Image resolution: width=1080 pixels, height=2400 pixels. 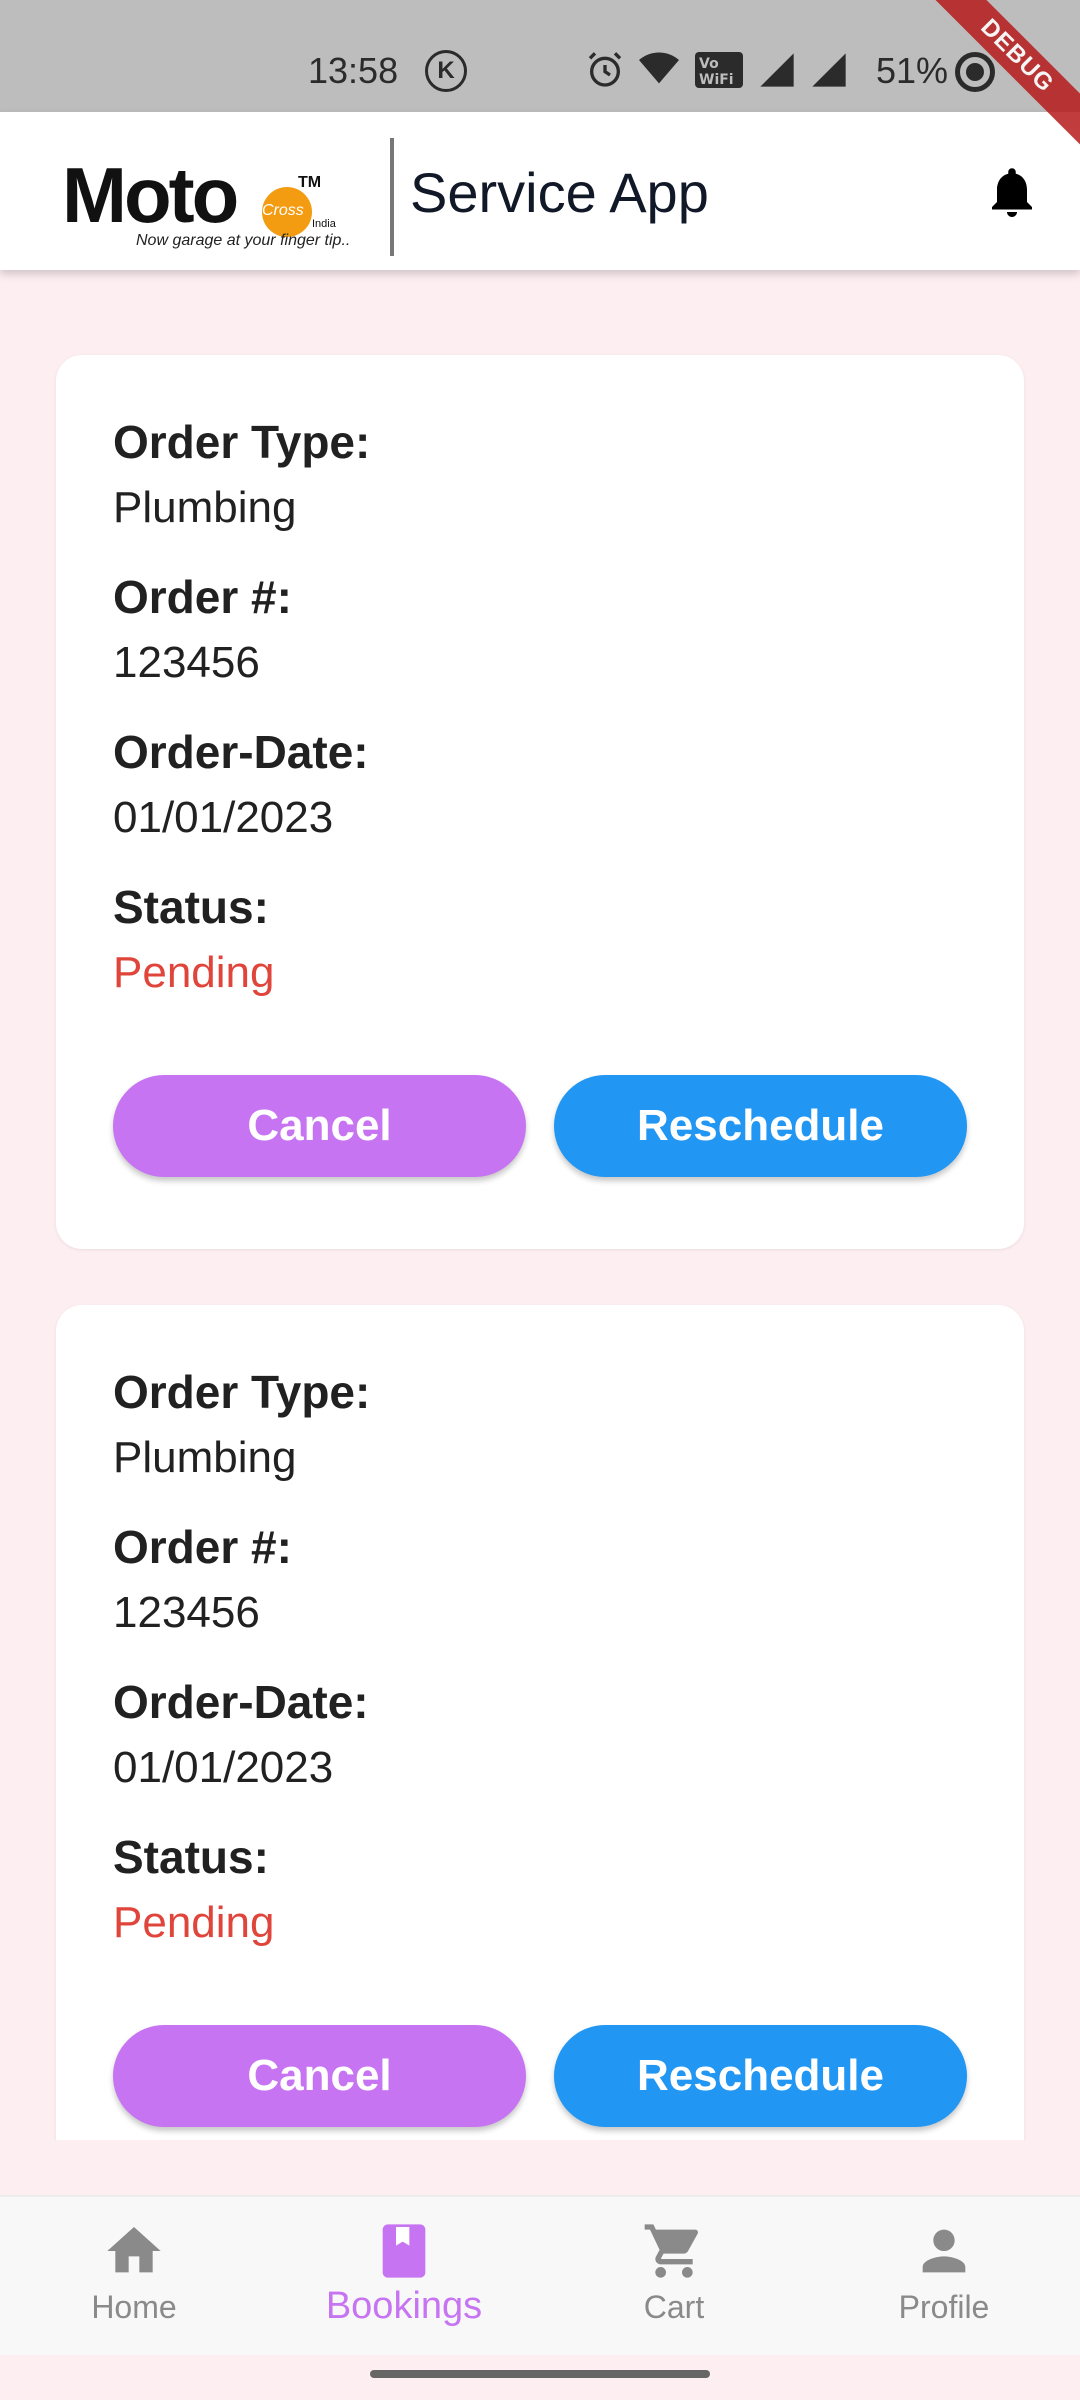 I want to click on logo-country: India, so click(x=324, y=224).